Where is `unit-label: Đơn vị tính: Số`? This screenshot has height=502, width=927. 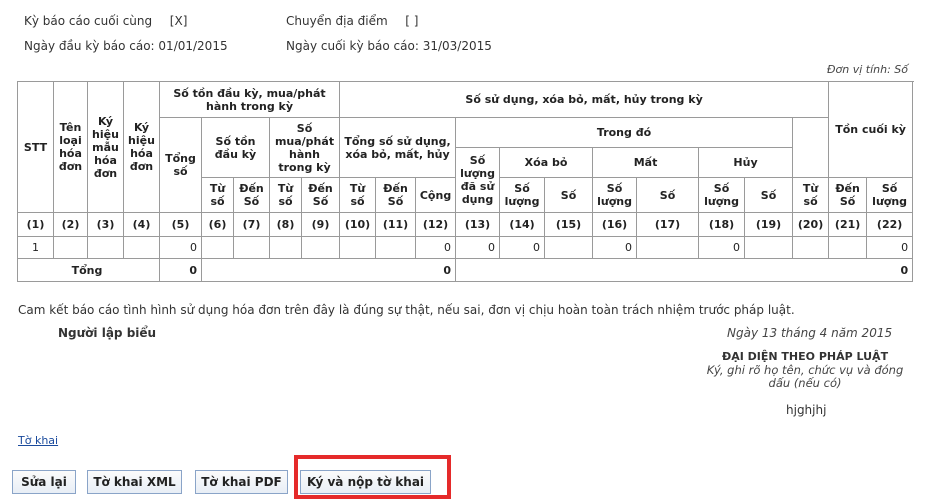 unit-label: Đơn vị tính: Số is located at coordinates (867, 69).